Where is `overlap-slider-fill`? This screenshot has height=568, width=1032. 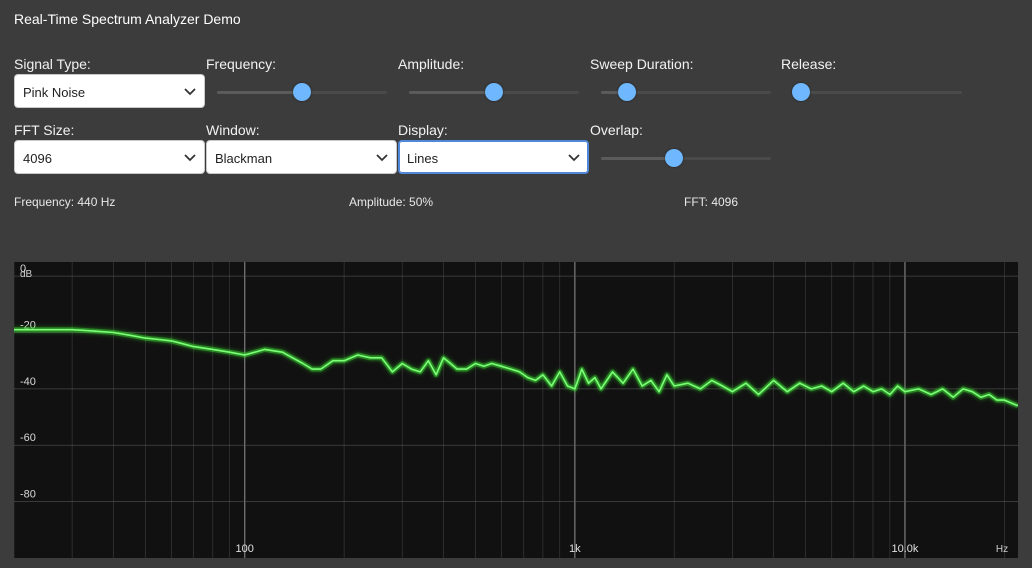 overlap-slider-fill is located at coordinates (638, 158).